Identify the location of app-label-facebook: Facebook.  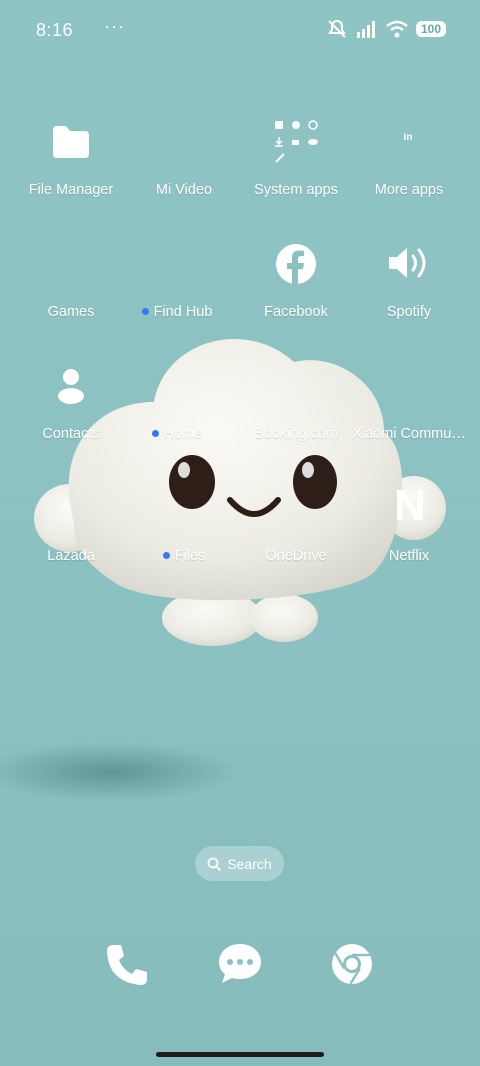
(296, 312).